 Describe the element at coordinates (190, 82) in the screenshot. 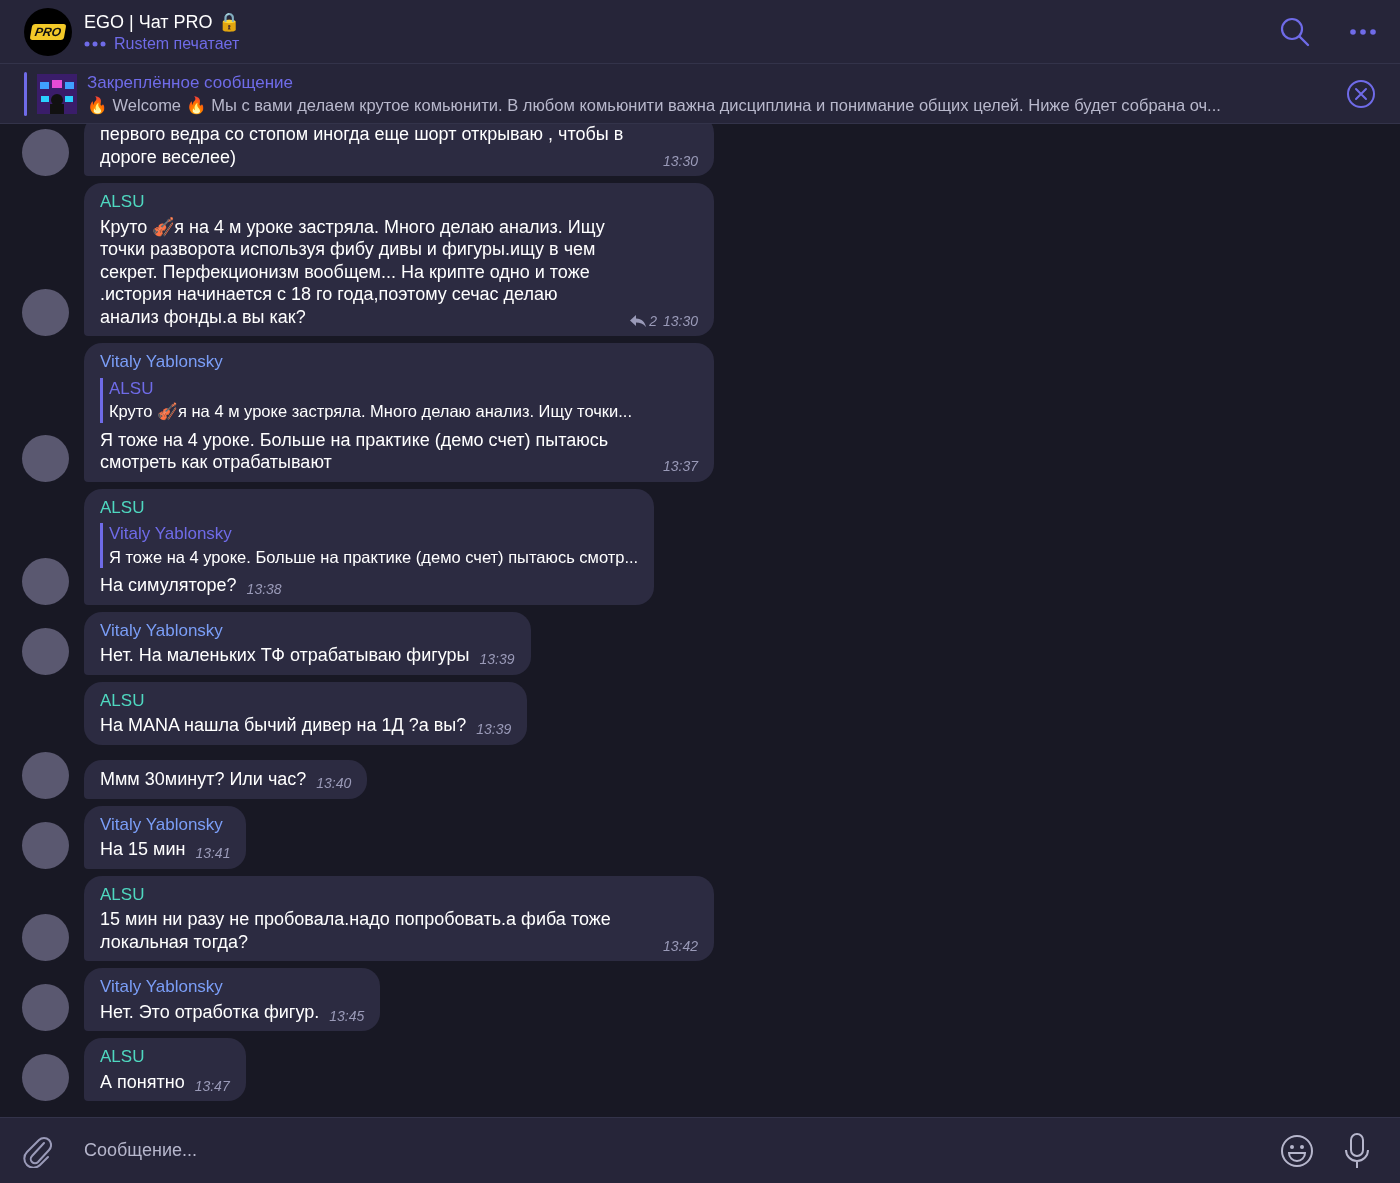

I see `pinned-label: Закреплённое сообщение` at that location.